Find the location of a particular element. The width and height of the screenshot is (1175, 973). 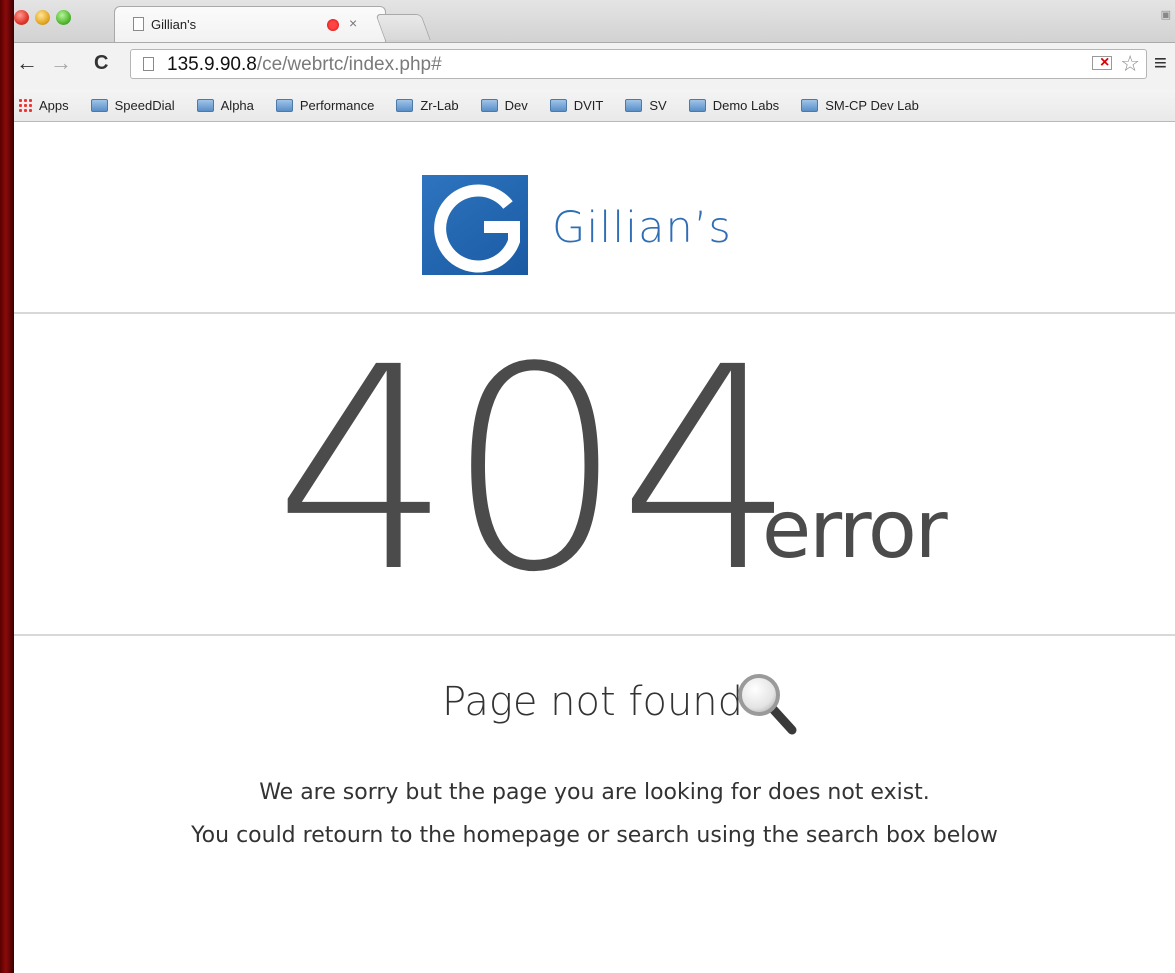

bookmark-folder-speeddial: SpeedDial is located at coordinates (132, 105).